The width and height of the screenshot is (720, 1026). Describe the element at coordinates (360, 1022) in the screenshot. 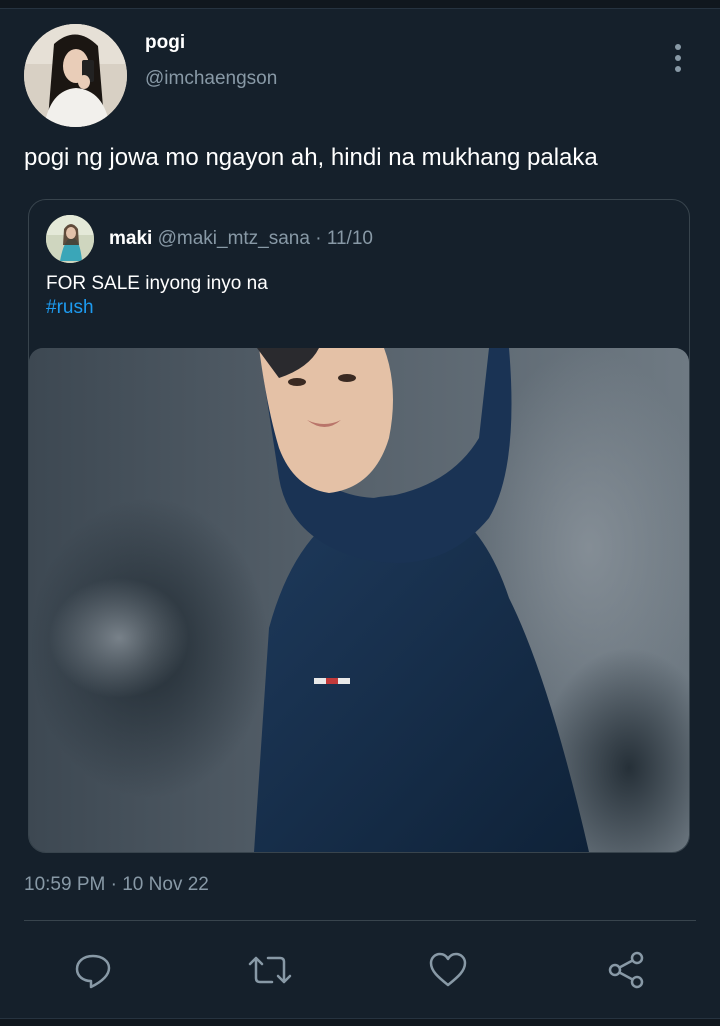

I see `bottom-divider` at that location.